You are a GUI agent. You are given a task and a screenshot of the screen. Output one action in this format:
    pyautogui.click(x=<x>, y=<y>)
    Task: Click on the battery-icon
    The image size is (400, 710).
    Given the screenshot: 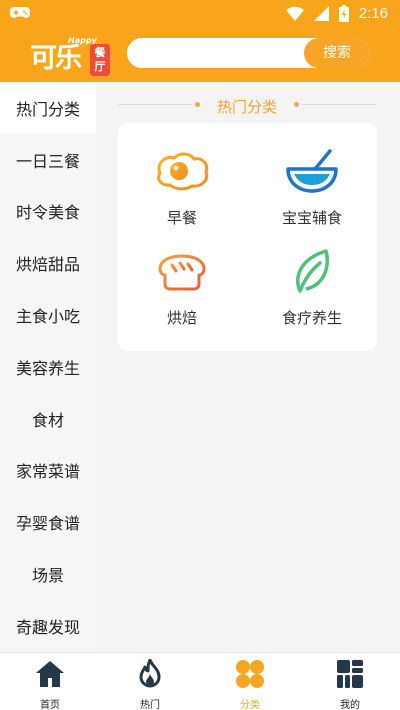 What is the action you would take?
    pyautogui.click(x=343, y=13)
    